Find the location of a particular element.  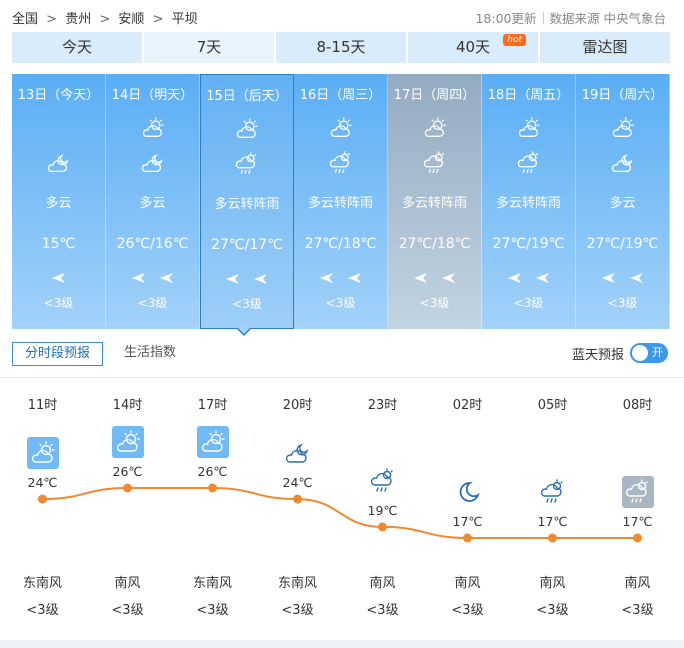

hour-time: 17时 is located at coordinates (212, 405).